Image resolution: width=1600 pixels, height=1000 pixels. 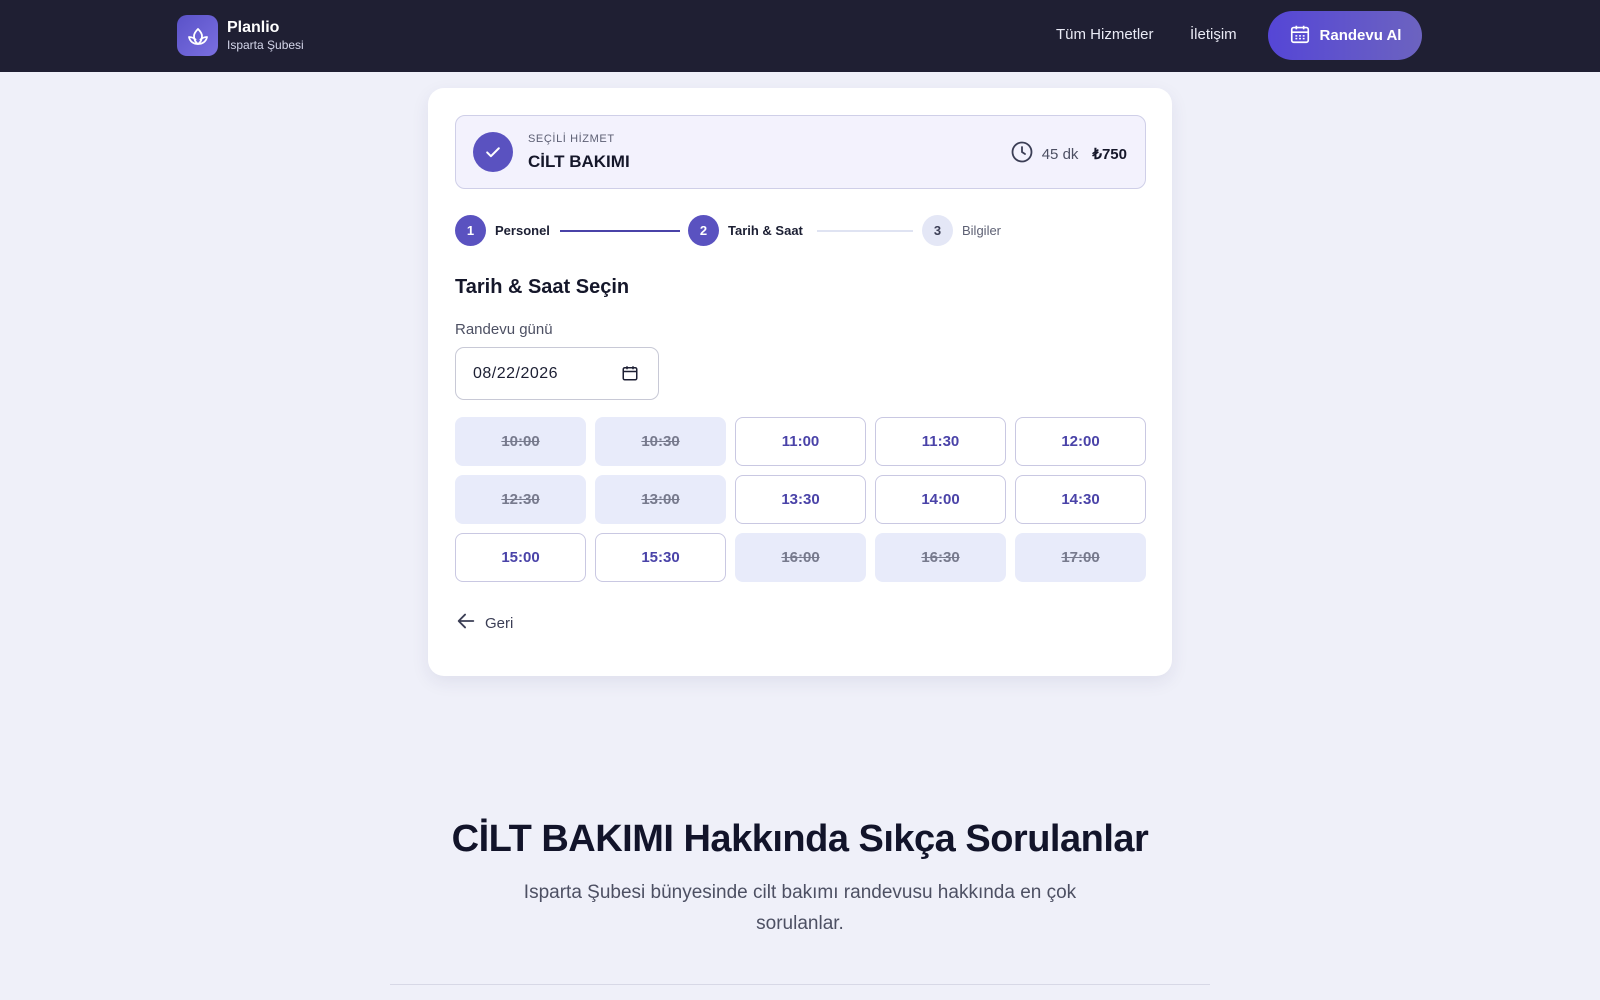 What do you see at coordinates (1080, 441) in the screenshot?
I see `time-slot-1200: 12:00` at bounding box center [1080, 441].